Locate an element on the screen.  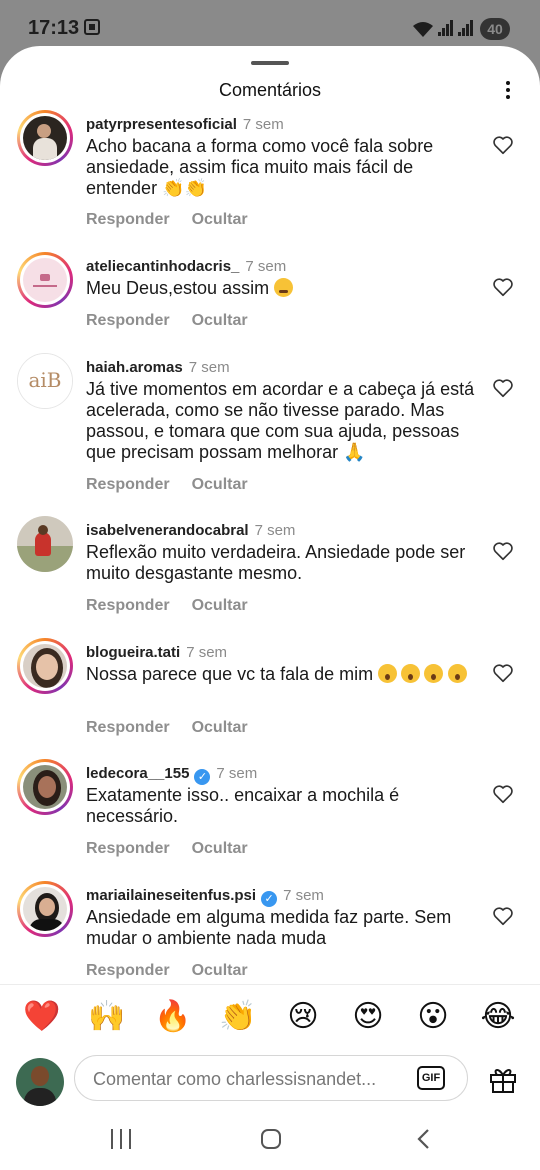
home-icon is located at coordinates (271, 1139).